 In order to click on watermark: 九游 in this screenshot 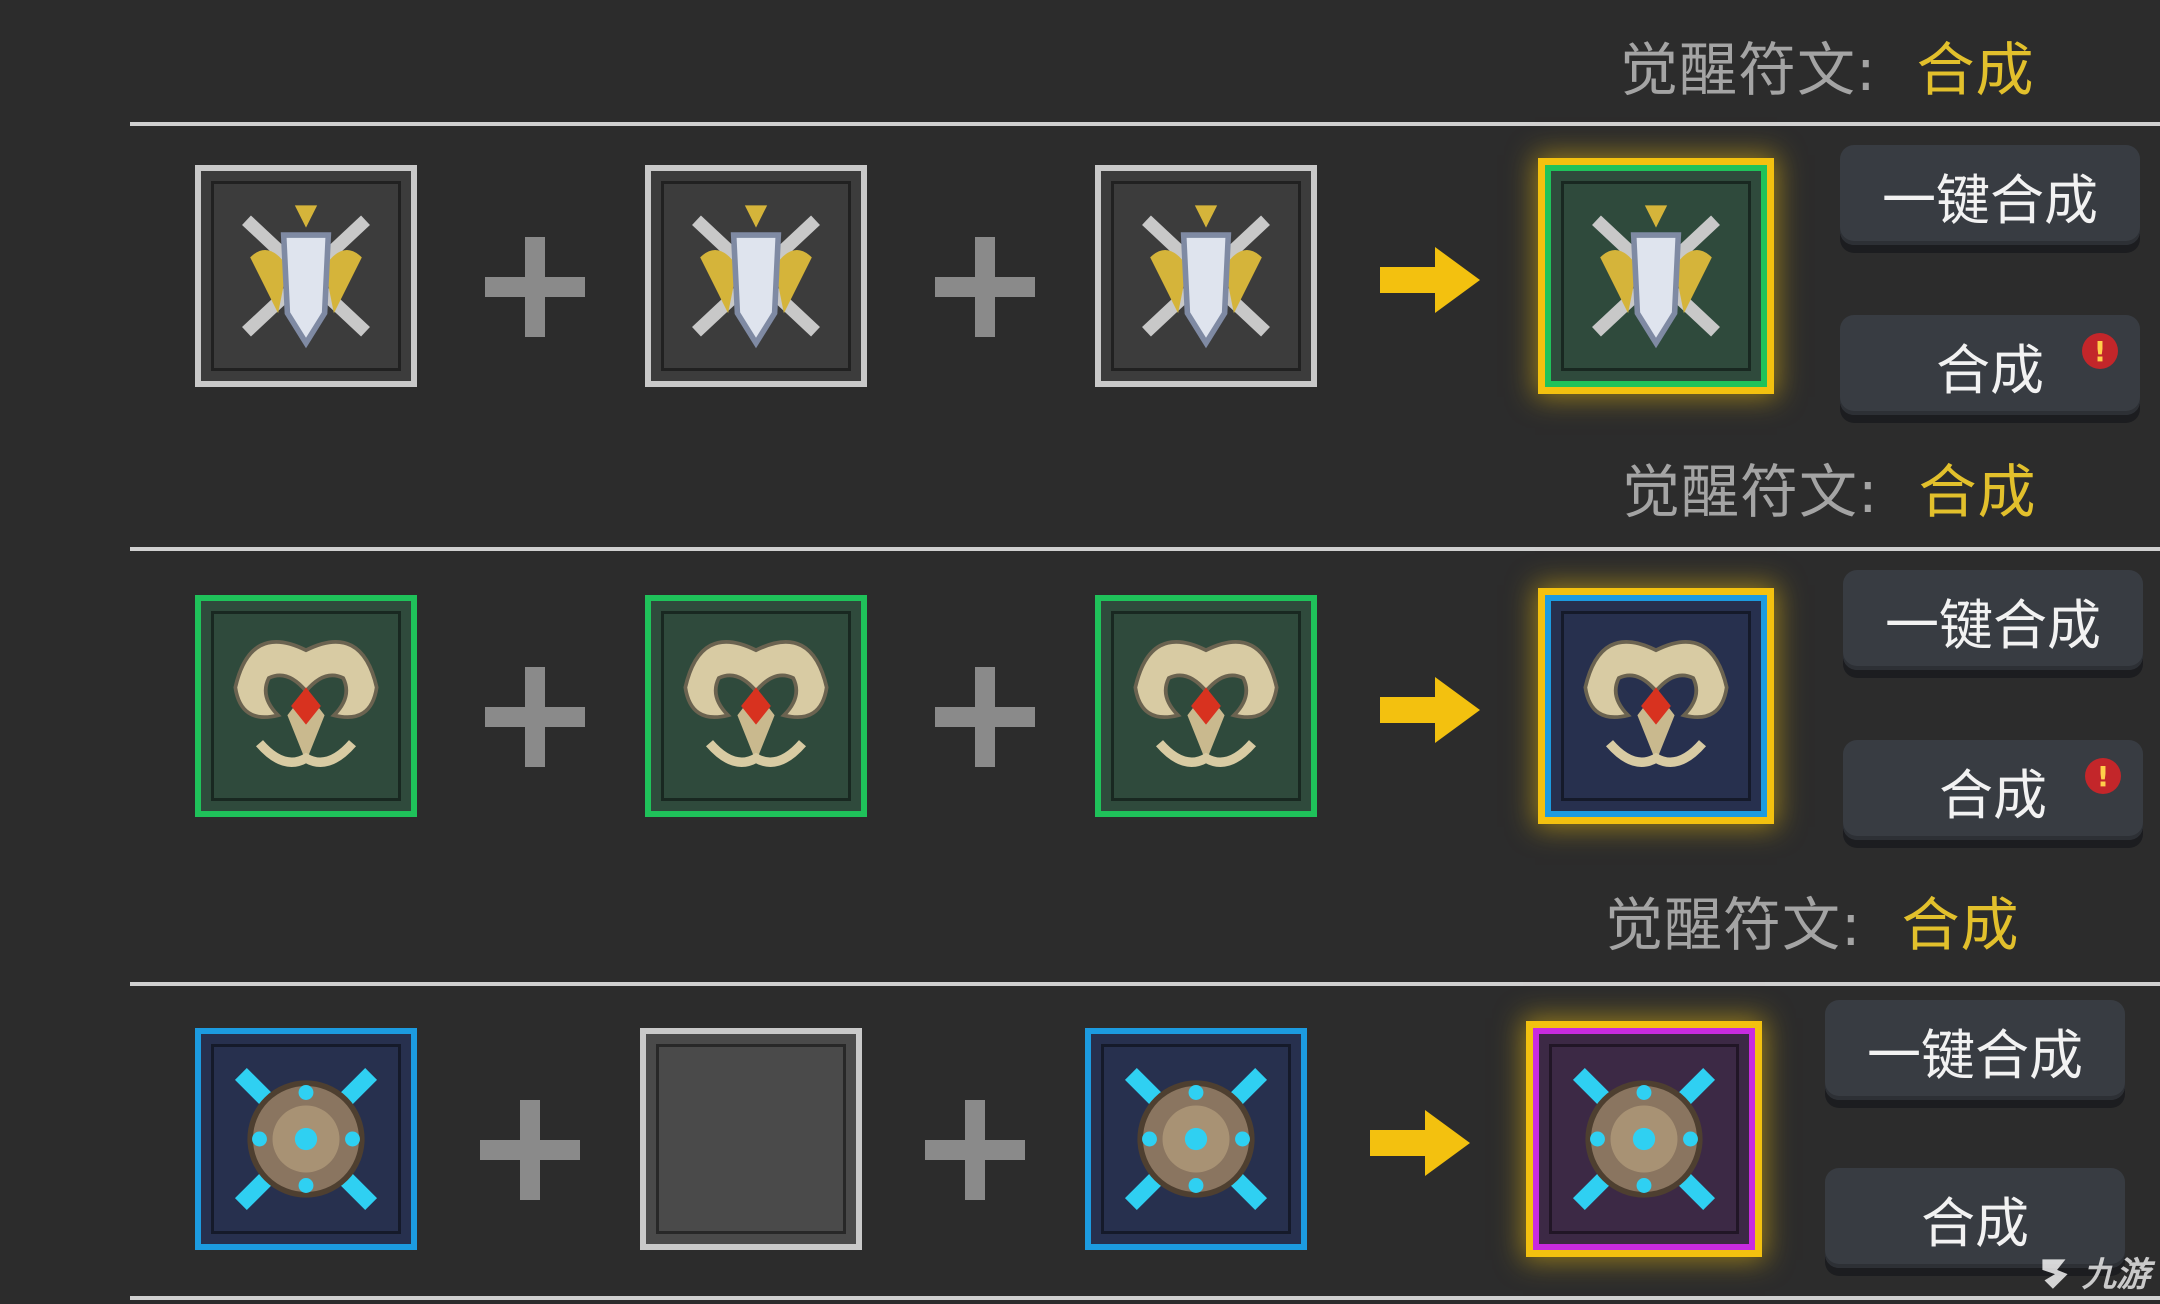, I will do `click(2092, 1271)`.